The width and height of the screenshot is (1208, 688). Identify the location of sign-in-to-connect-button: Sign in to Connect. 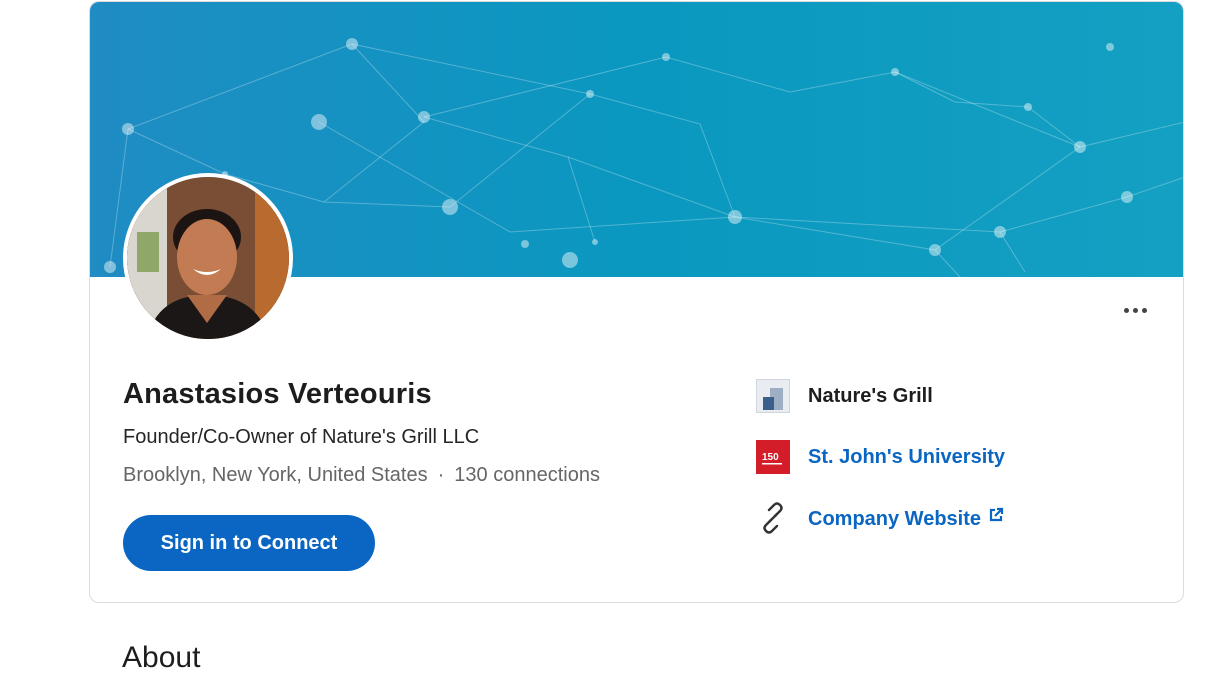
(249, 543).